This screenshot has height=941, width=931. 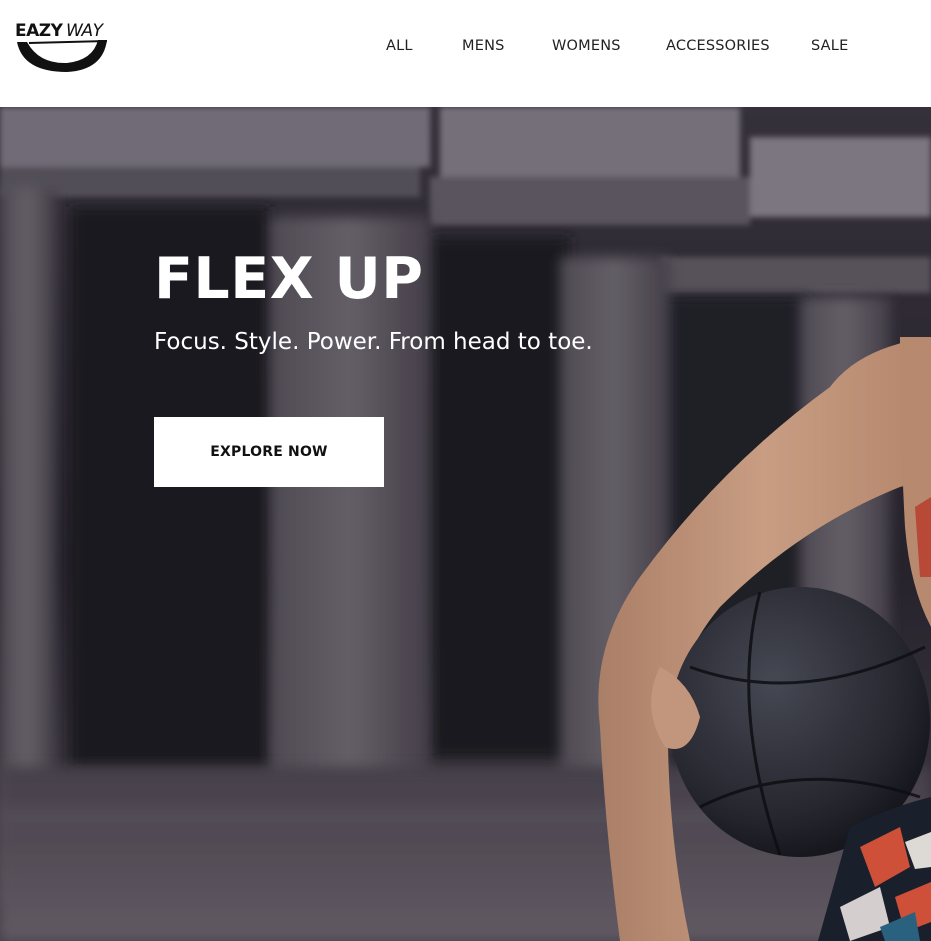 What do you see at coordinates (289, 279) in the screenshot?
I see `hero-title: FLEX UP` at bounding box center [289, 279].